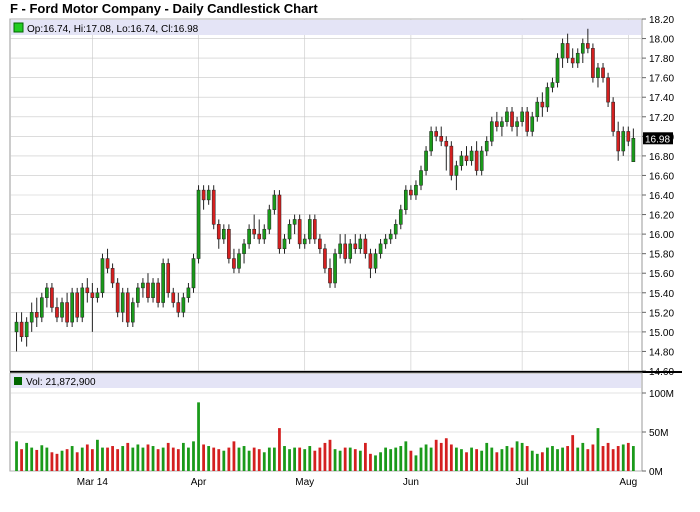 Image resolution: width=700 pixels, height=512 pixels. Describe the element at coordinates (661, 79) in the screenshot. I see `y-tick-label: 17.60` at that location.